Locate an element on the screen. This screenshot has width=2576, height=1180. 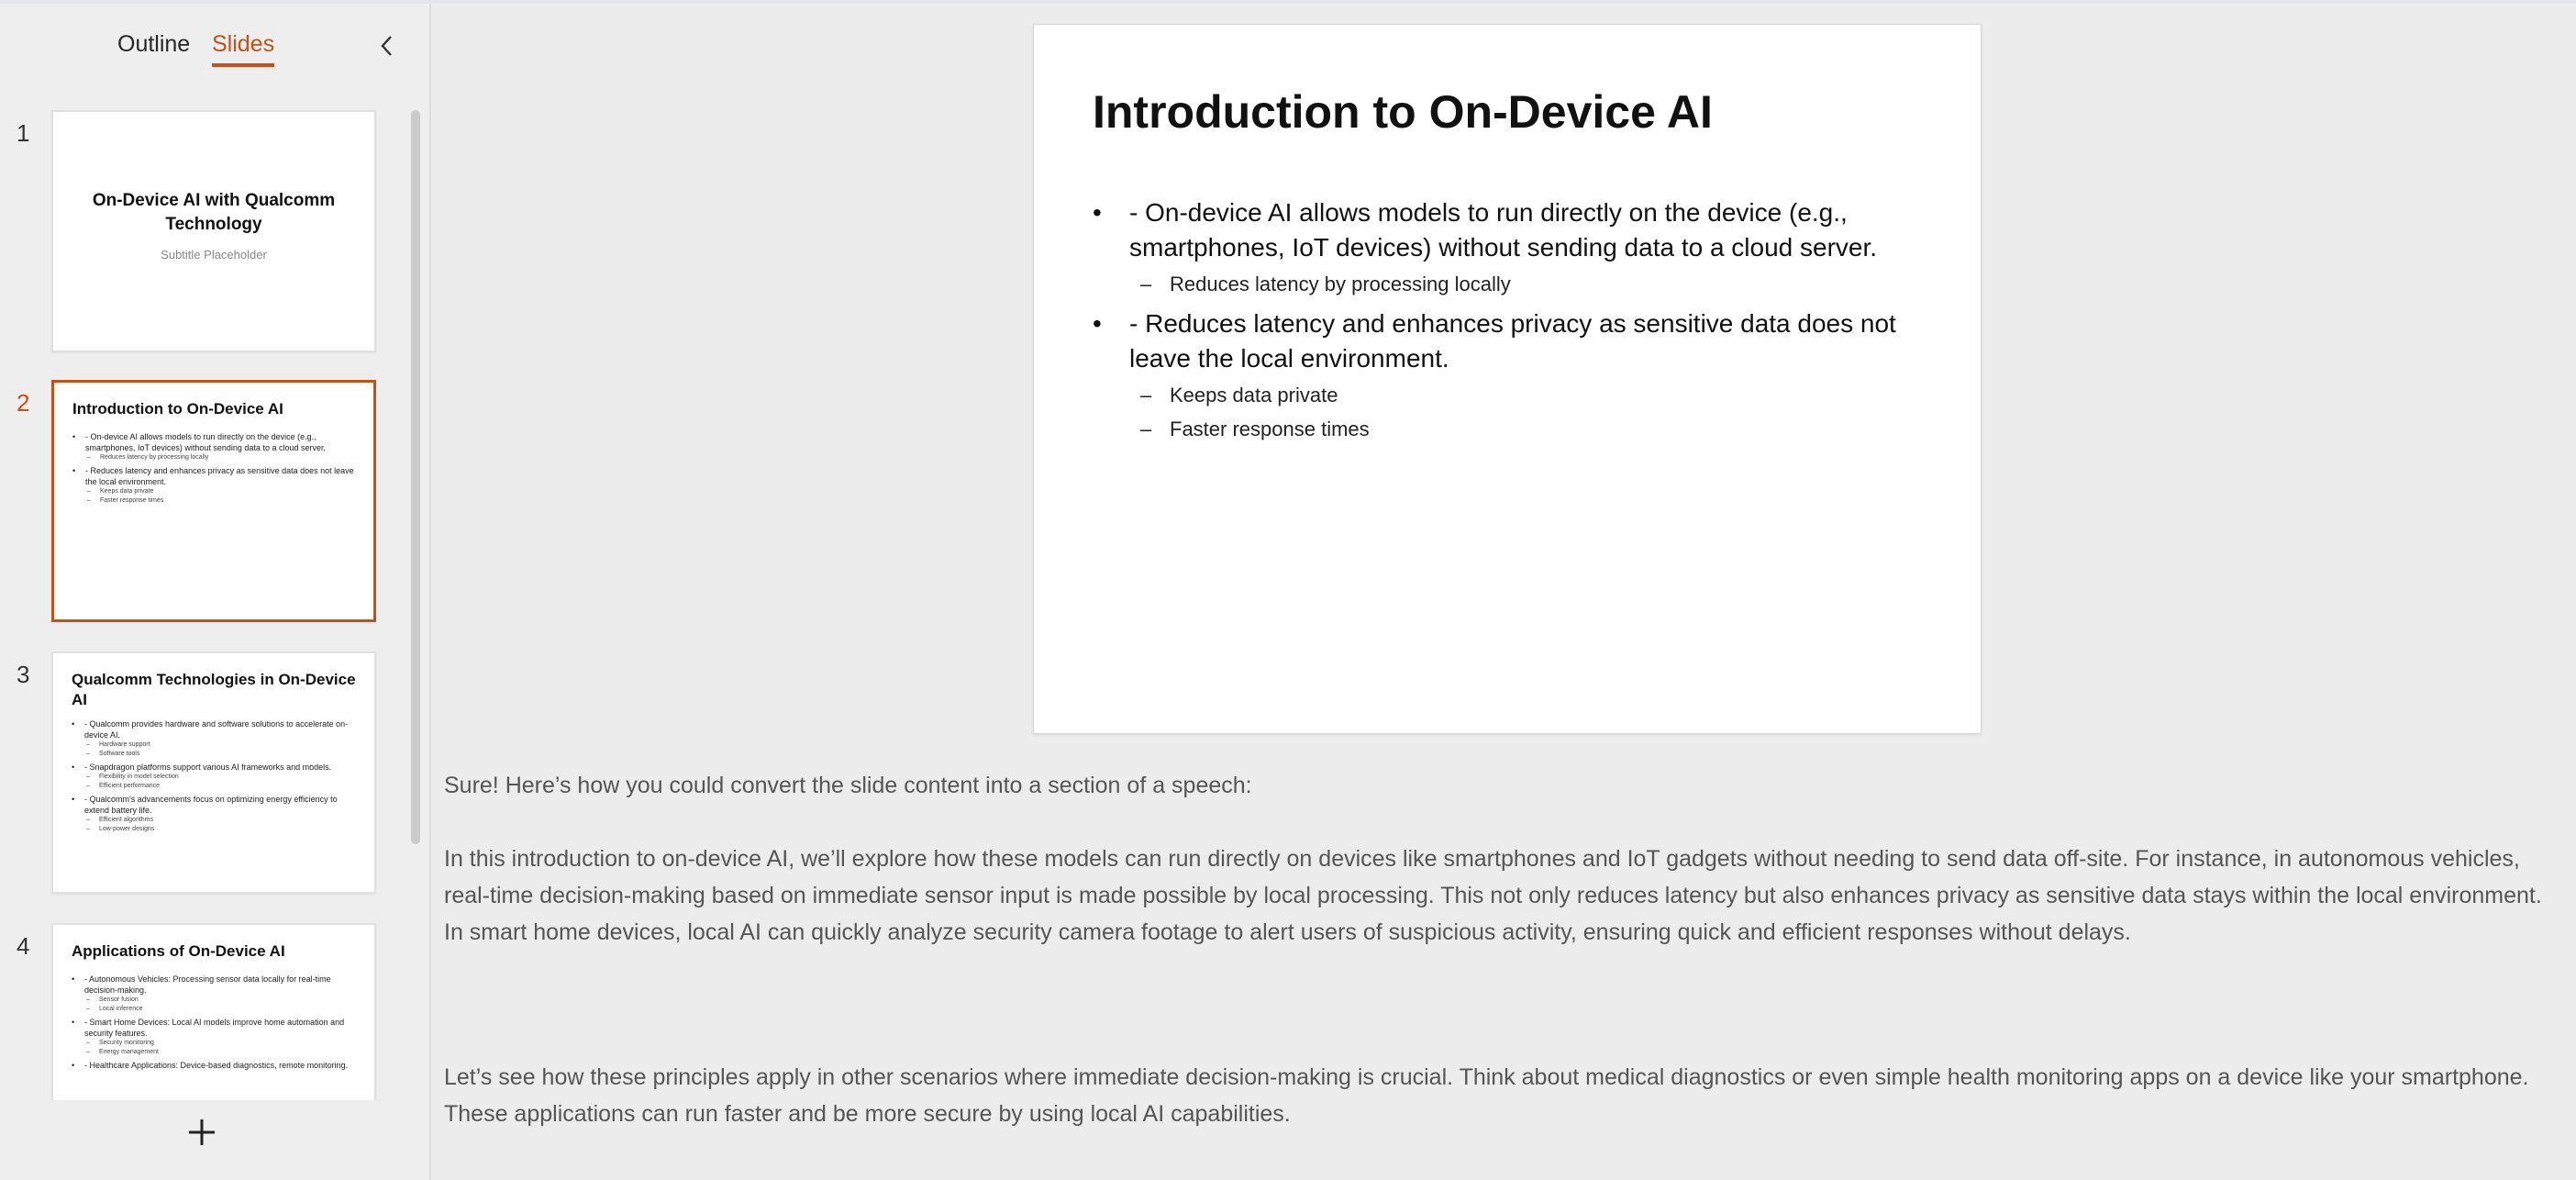
add-slide-button is located at coordinates (201, 1132).